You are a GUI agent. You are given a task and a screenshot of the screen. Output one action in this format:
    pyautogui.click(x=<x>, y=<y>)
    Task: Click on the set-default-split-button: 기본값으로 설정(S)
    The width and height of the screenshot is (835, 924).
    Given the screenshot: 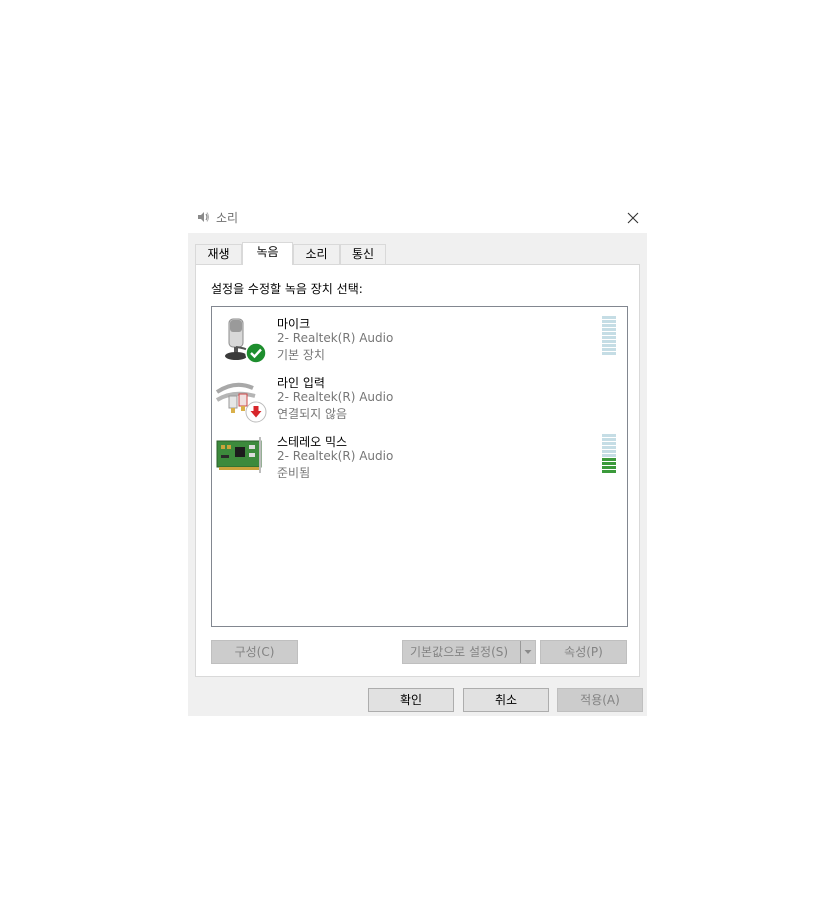 What is the action you would take?
    pyautogui.click(x=469, y=652)
    